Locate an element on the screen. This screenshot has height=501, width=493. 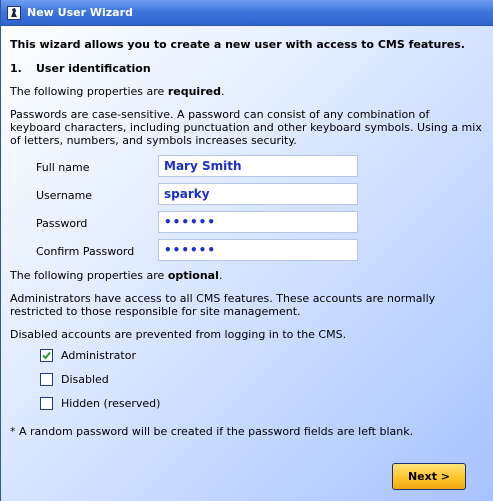
disabled-checkbox is located at coordinates (46, 379).